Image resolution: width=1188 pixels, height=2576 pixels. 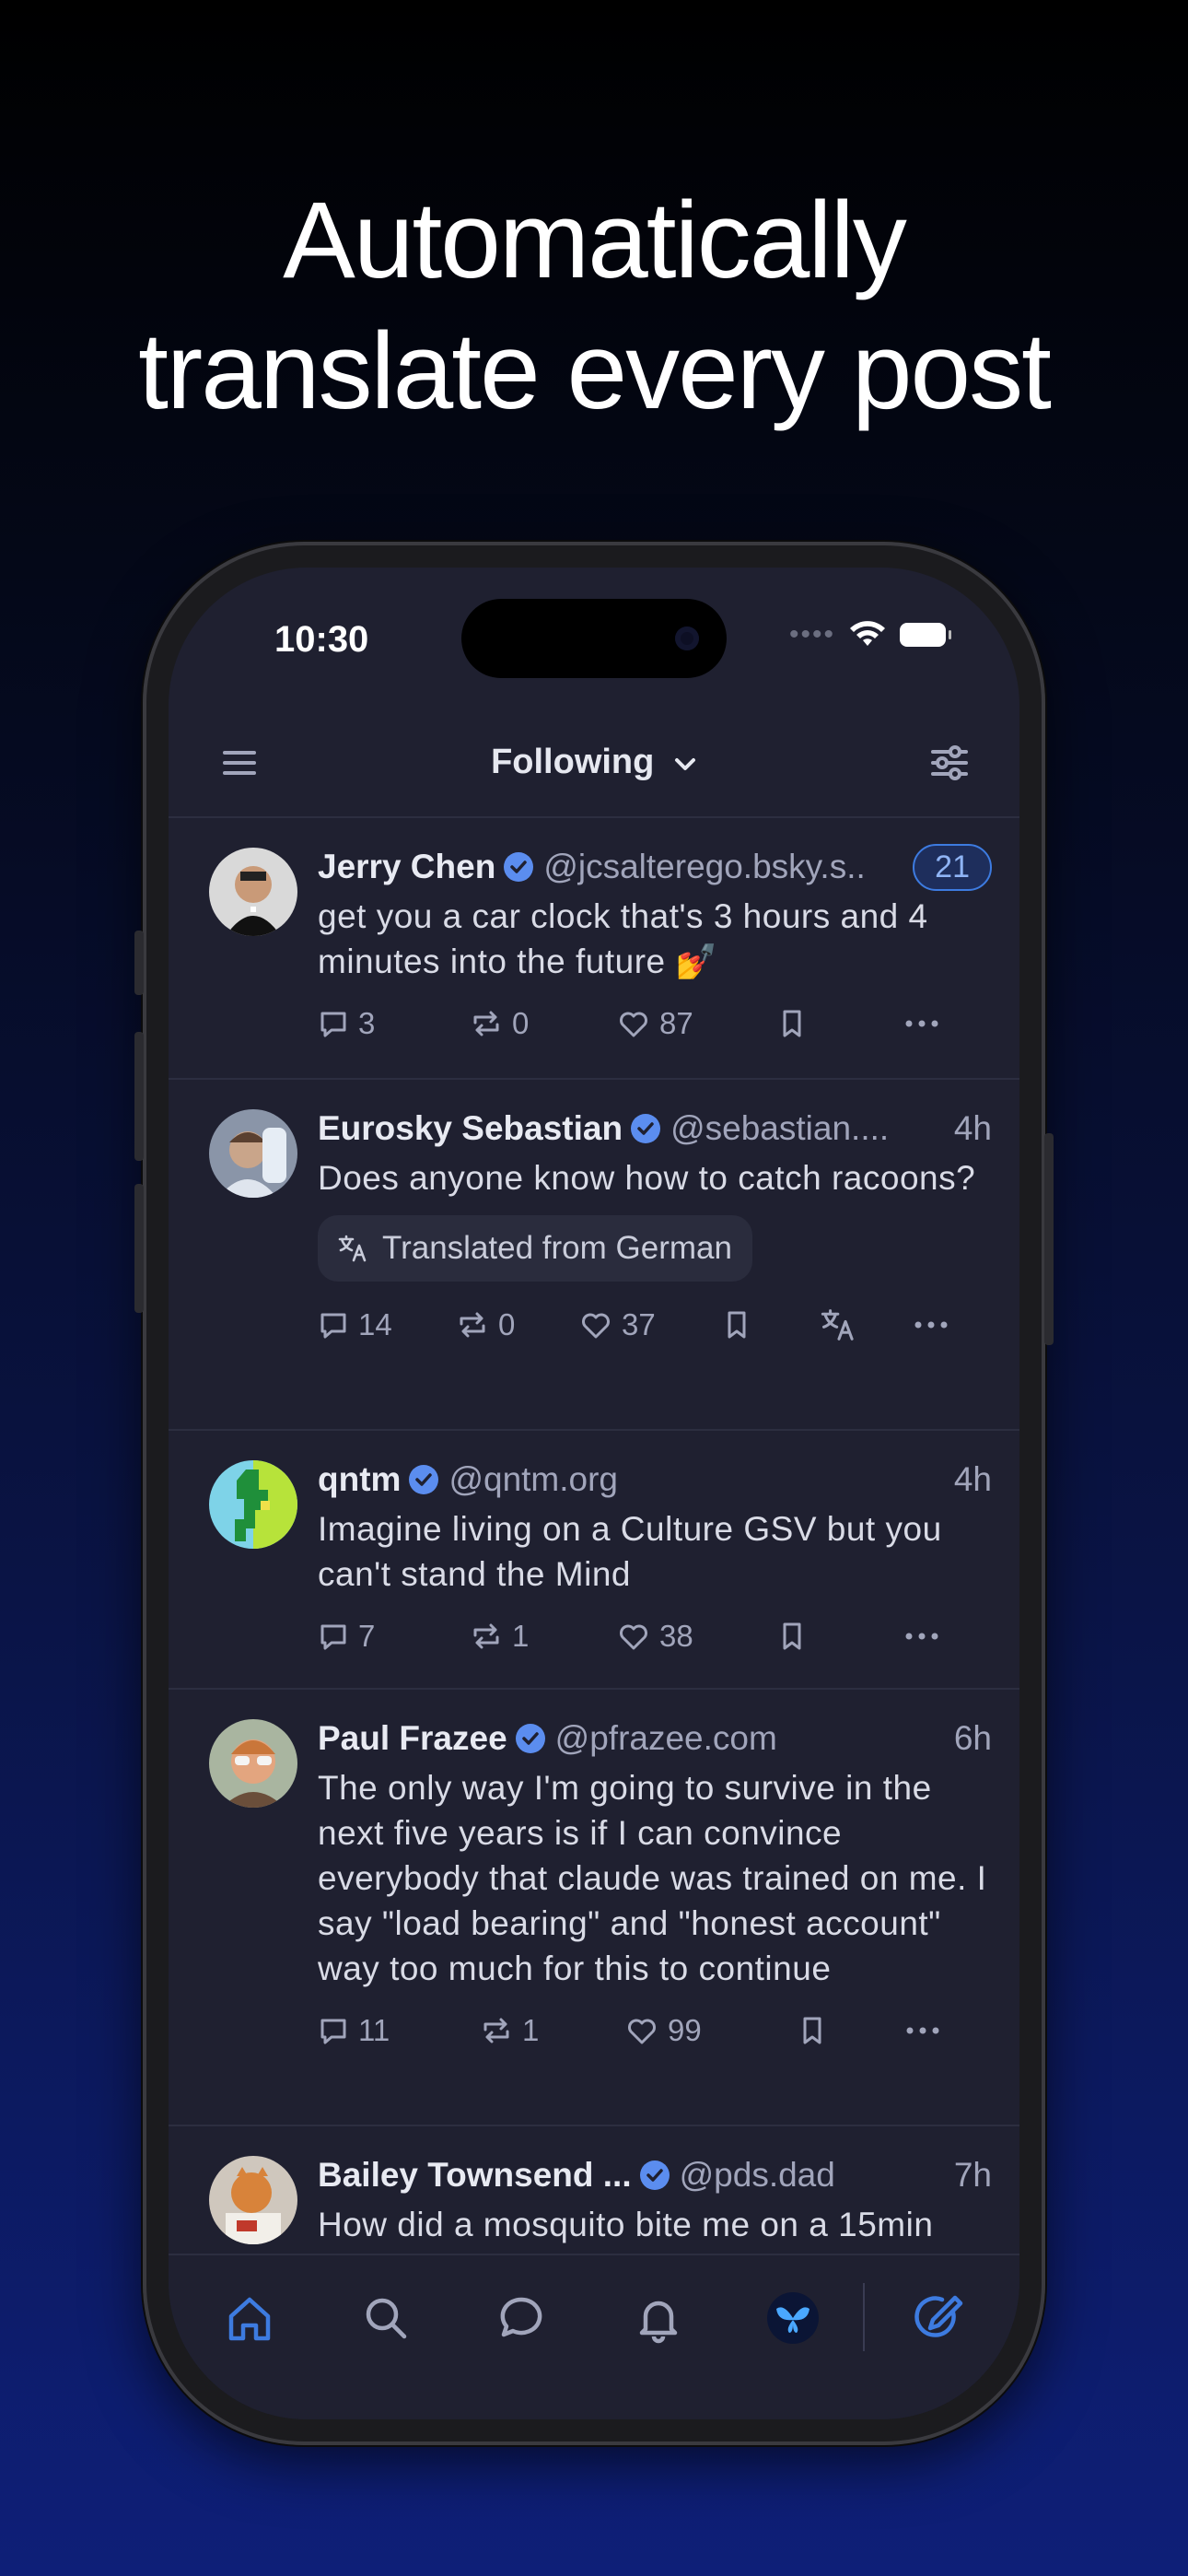 I want to click on author-name: Jerry Chen, so click(x=406, y=867).